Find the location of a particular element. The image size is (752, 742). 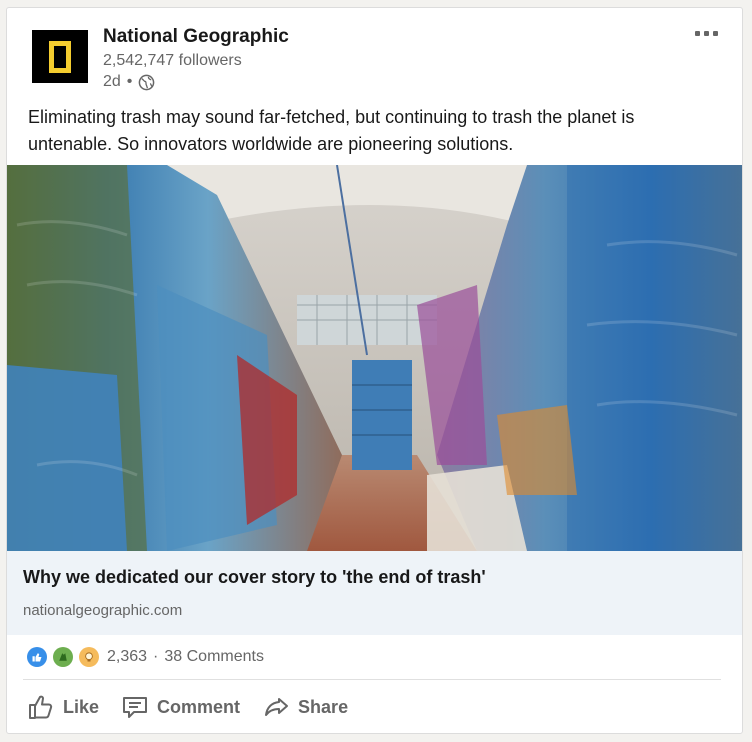

globe-icon is located at coordinates (146, 82).